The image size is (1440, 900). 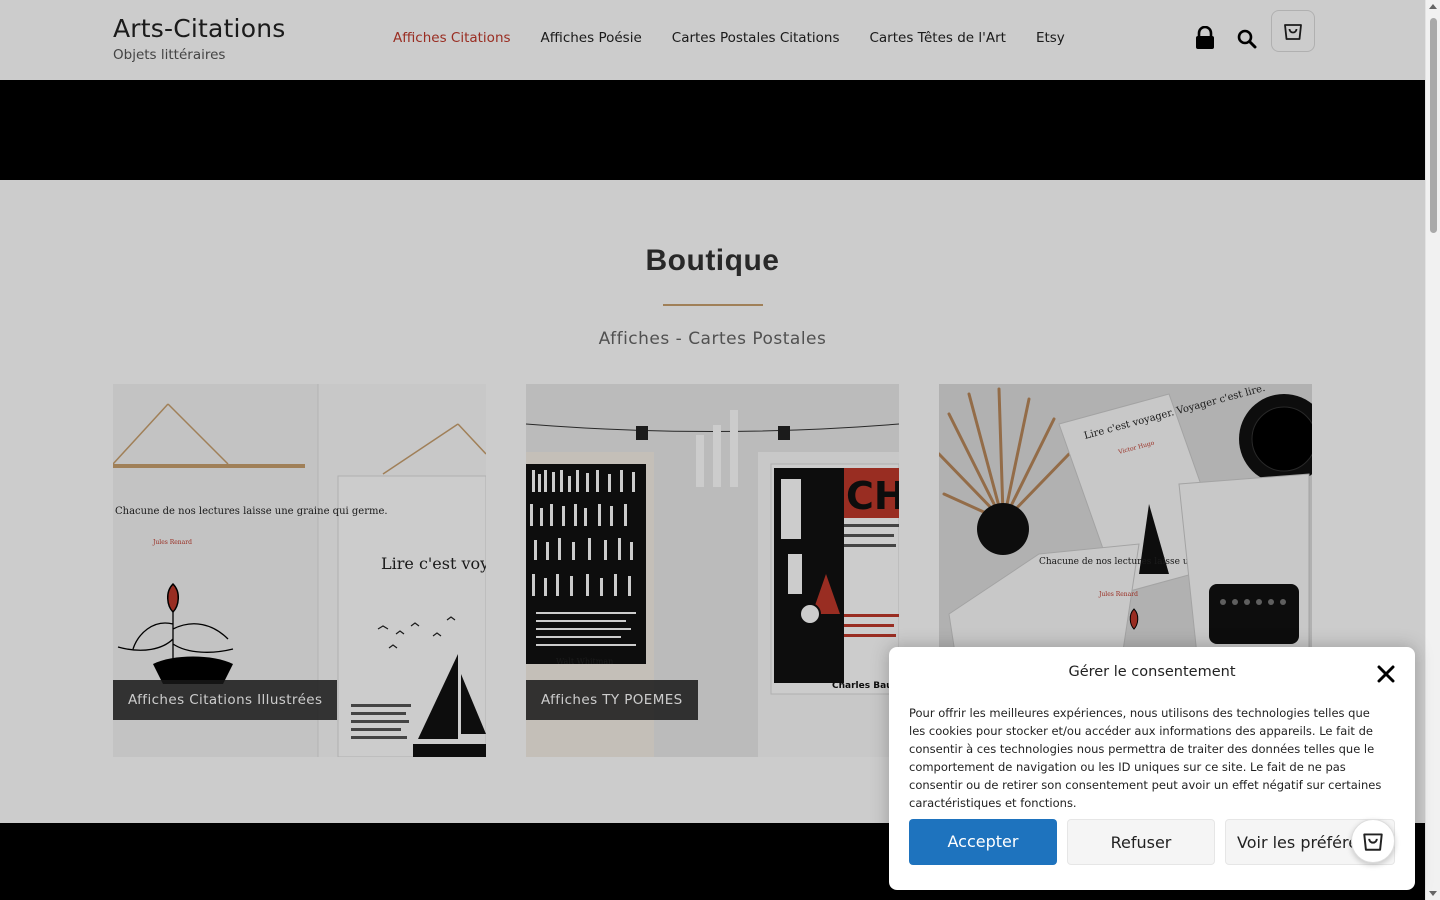 What do you see at coordinates (1050, 38) in the screenshot?
I see `nav-item-etsy: Etsy` at bounding box center [1050, 38].